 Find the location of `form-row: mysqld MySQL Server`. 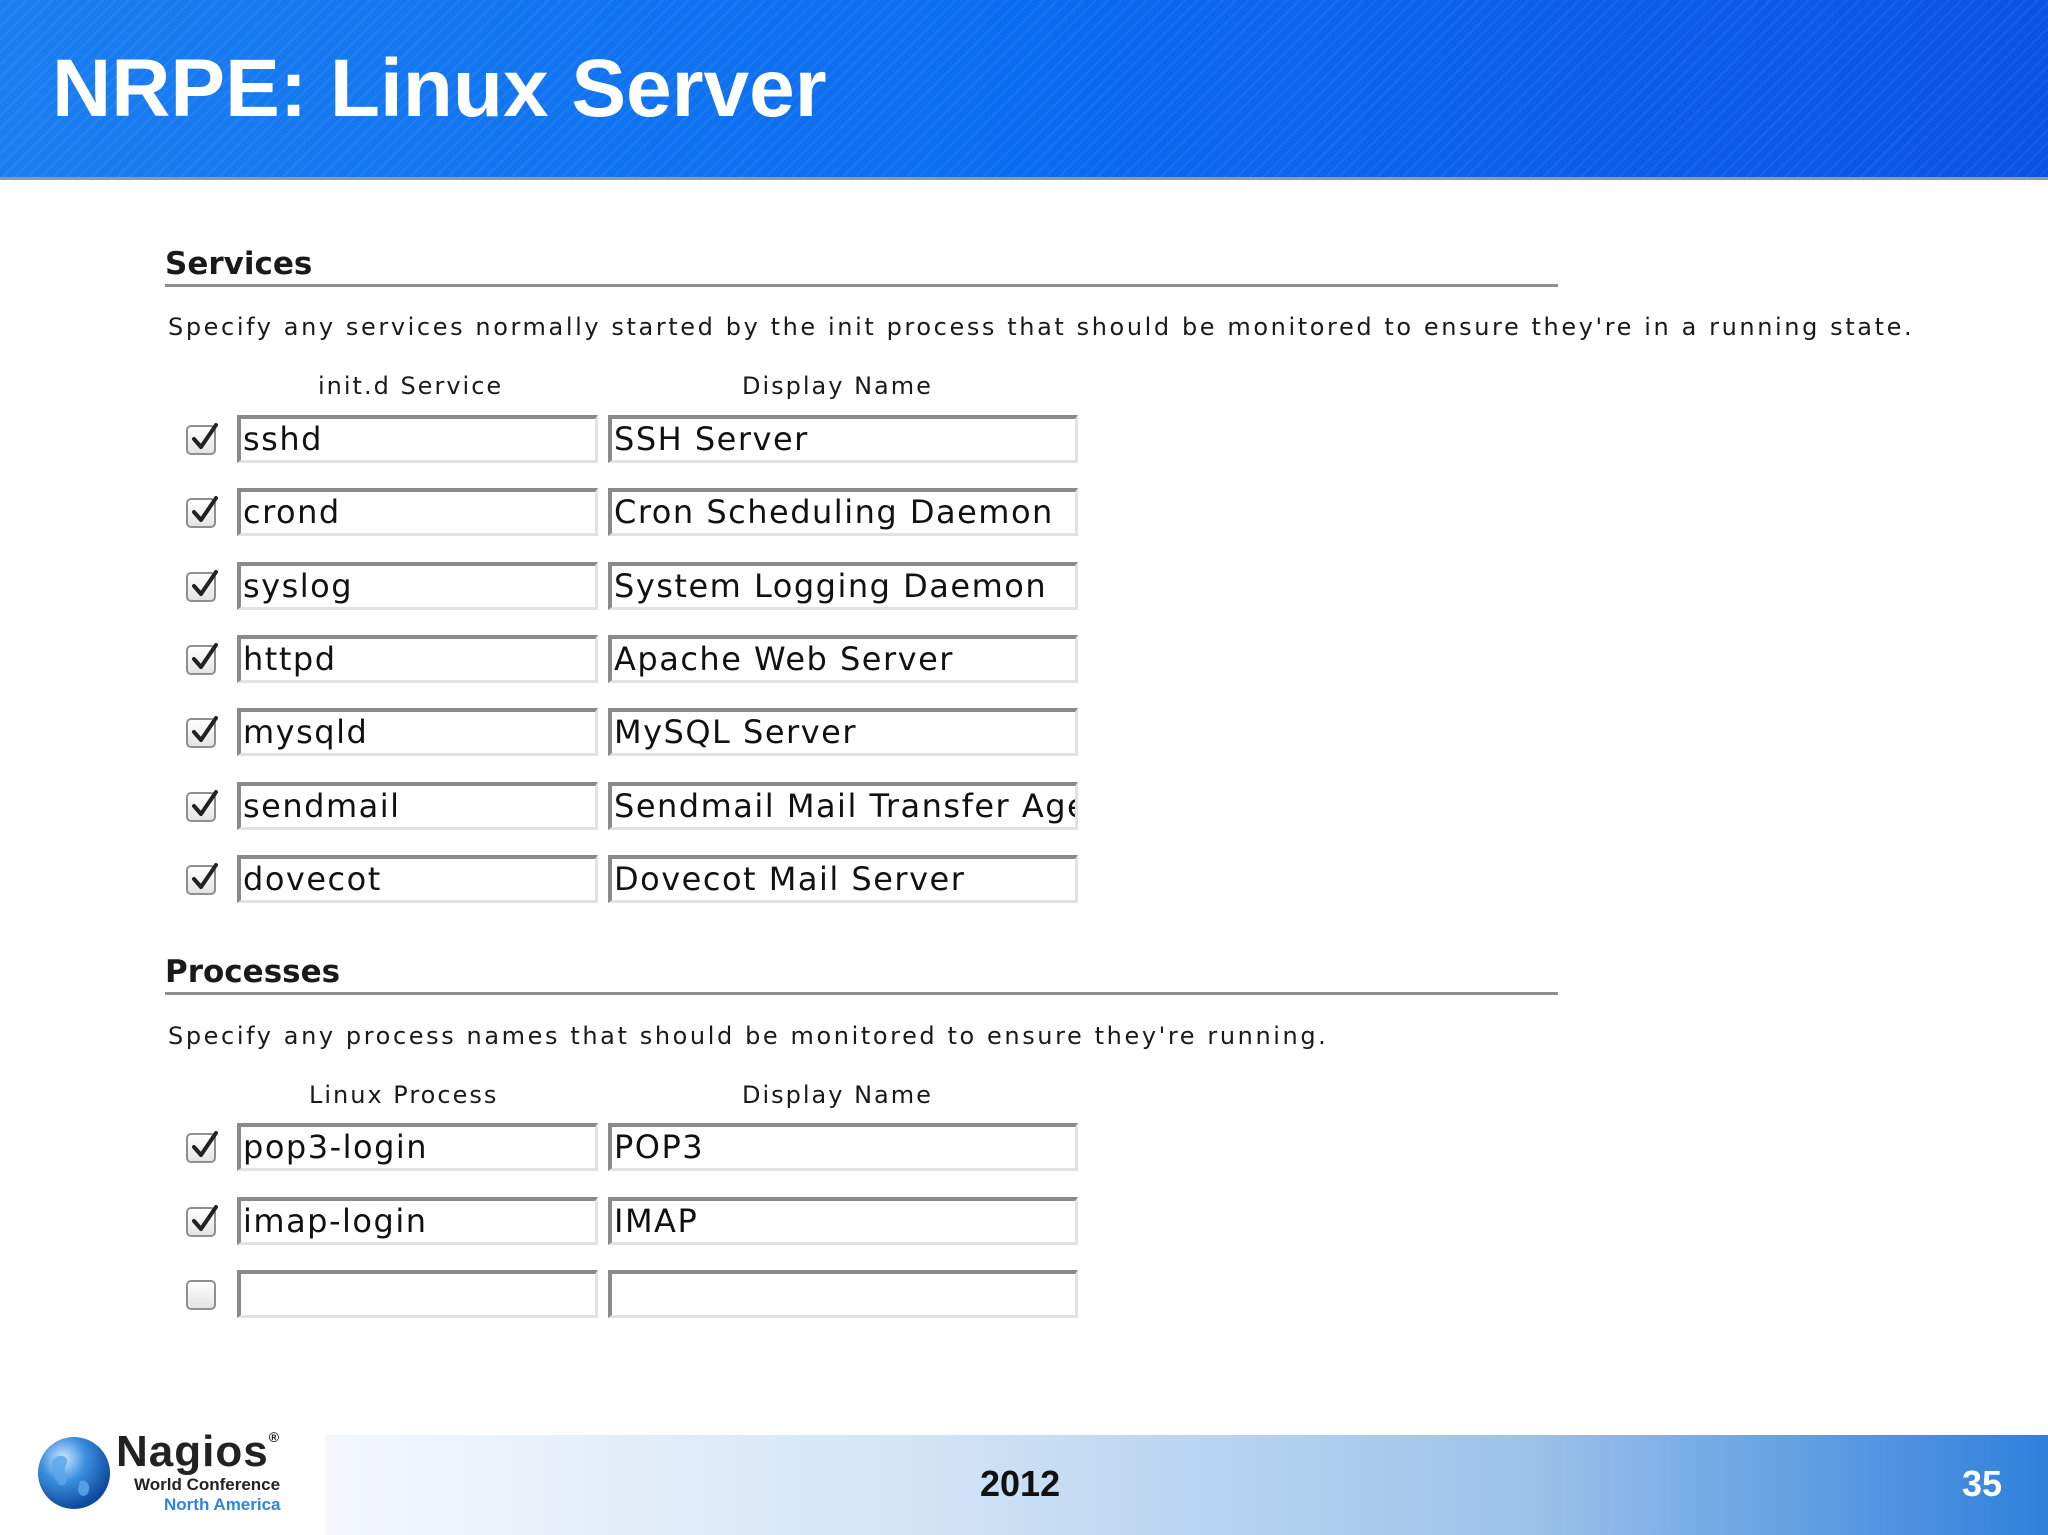

form-row: mysqld MySQL Server is located at coordinates (550, 733).